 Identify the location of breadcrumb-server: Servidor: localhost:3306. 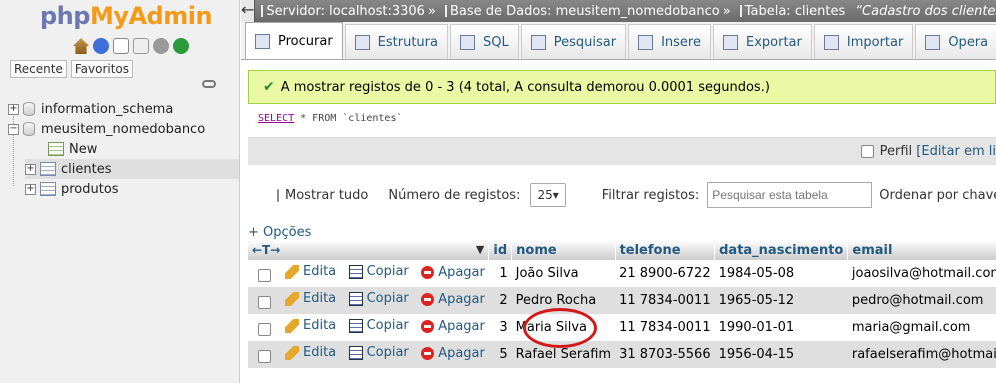
(345, 11).